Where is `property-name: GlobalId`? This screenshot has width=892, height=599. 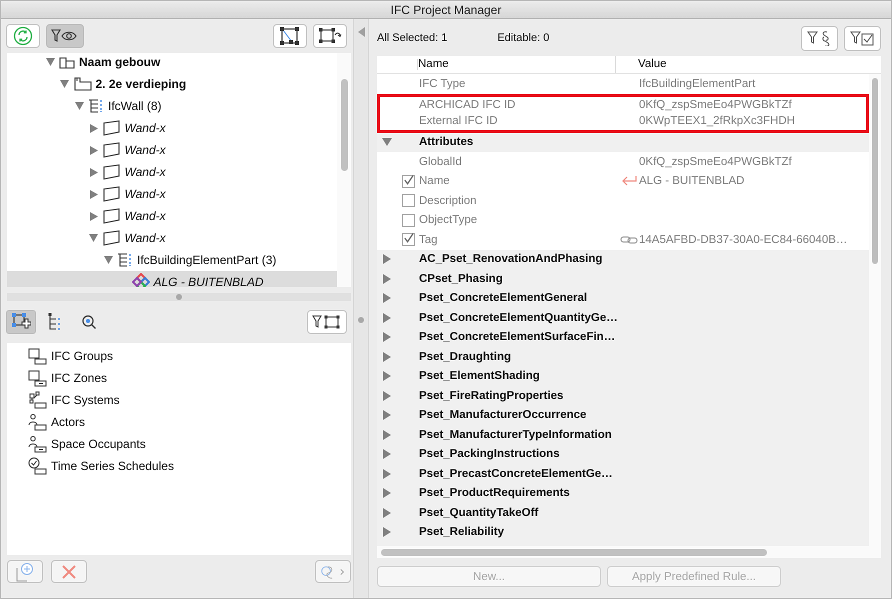 property-name: GlobalId is located at coordinates (441, 162).